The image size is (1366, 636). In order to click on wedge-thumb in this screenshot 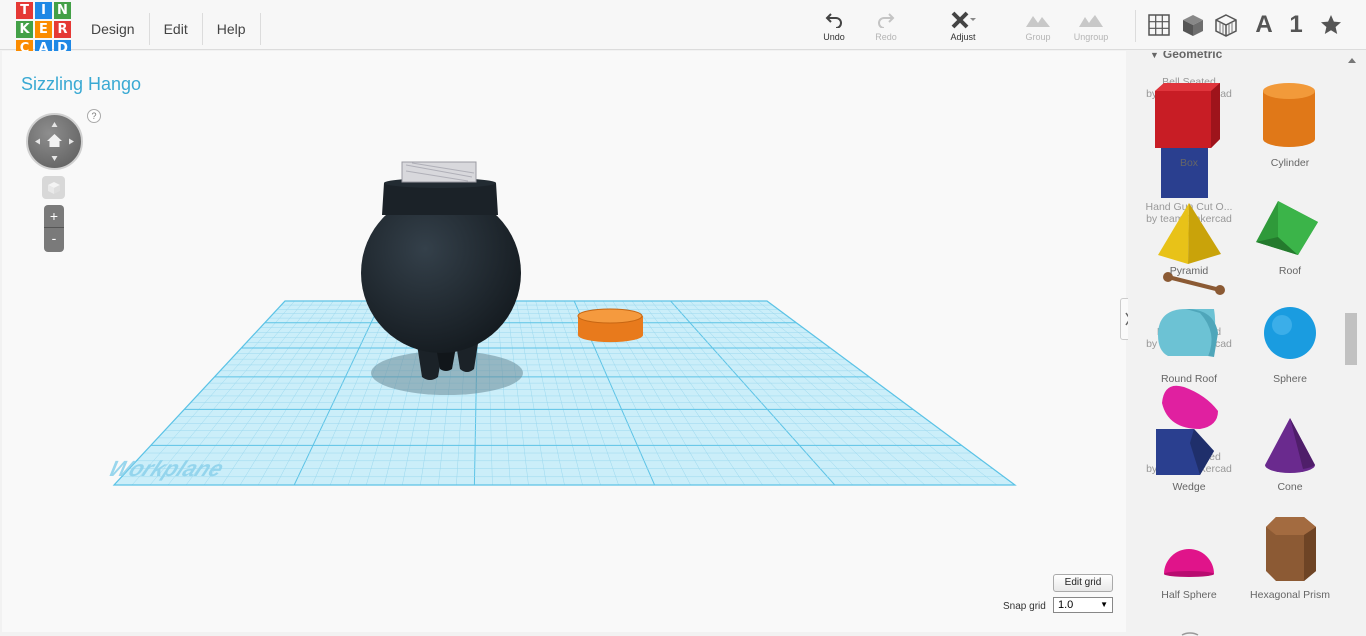, I will do `click(1185, 452)`.